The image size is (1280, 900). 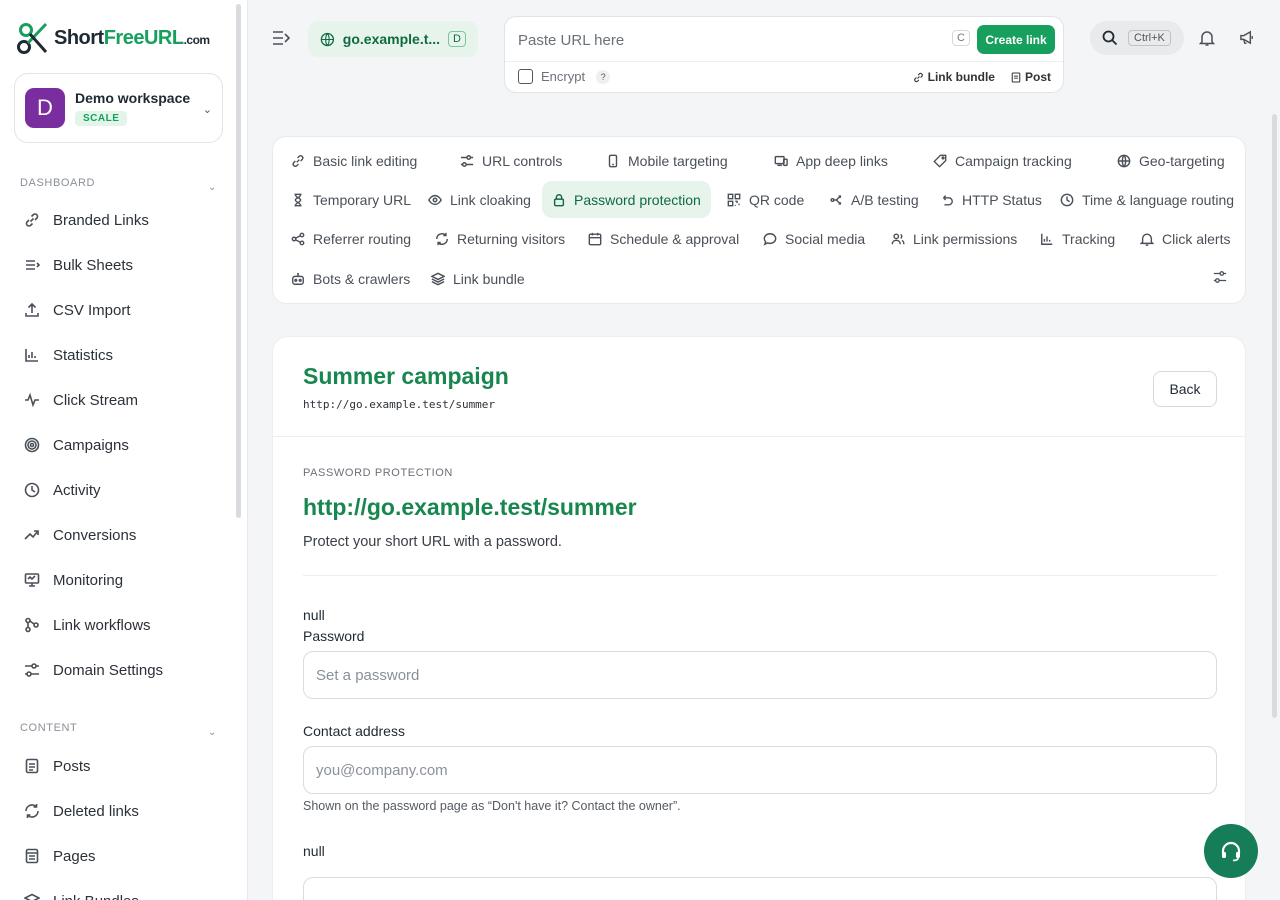 What do you see at coordinates (500, 238) in the screenshot?
I see `tab-returning-visitors: Returning visitors` at bounding box center [500, 238].